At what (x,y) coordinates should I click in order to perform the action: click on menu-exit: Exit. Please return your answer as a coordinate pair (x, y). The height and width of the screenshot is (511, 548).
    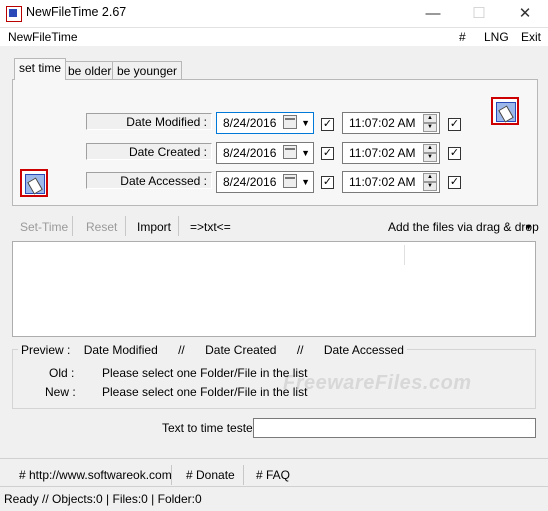
    Looking at the image, I should click on (531, 37).